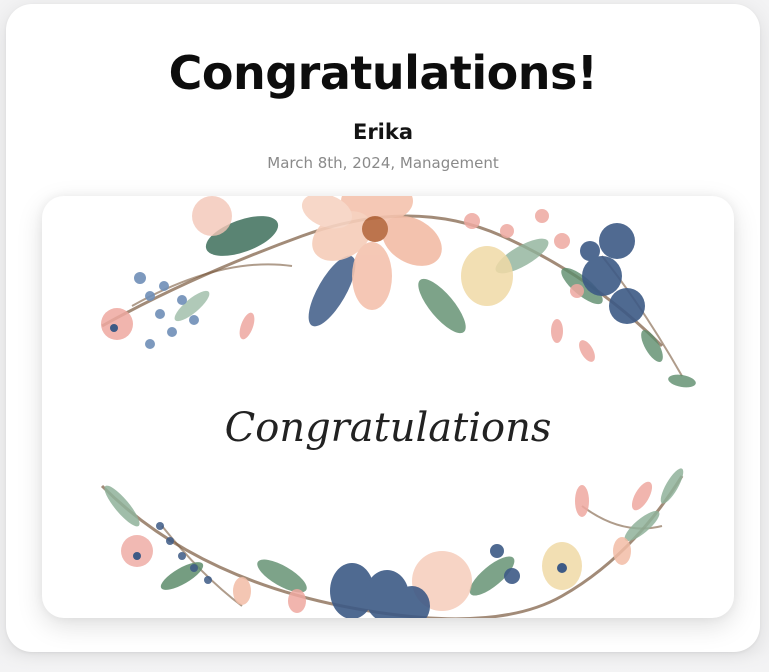 This screenshot has width=769, height=672. What do you see at coordinates (383, 163) in the screenshot?
I see `card-meta: March 8th, 2024, Management` at bounding box center [383, 163].